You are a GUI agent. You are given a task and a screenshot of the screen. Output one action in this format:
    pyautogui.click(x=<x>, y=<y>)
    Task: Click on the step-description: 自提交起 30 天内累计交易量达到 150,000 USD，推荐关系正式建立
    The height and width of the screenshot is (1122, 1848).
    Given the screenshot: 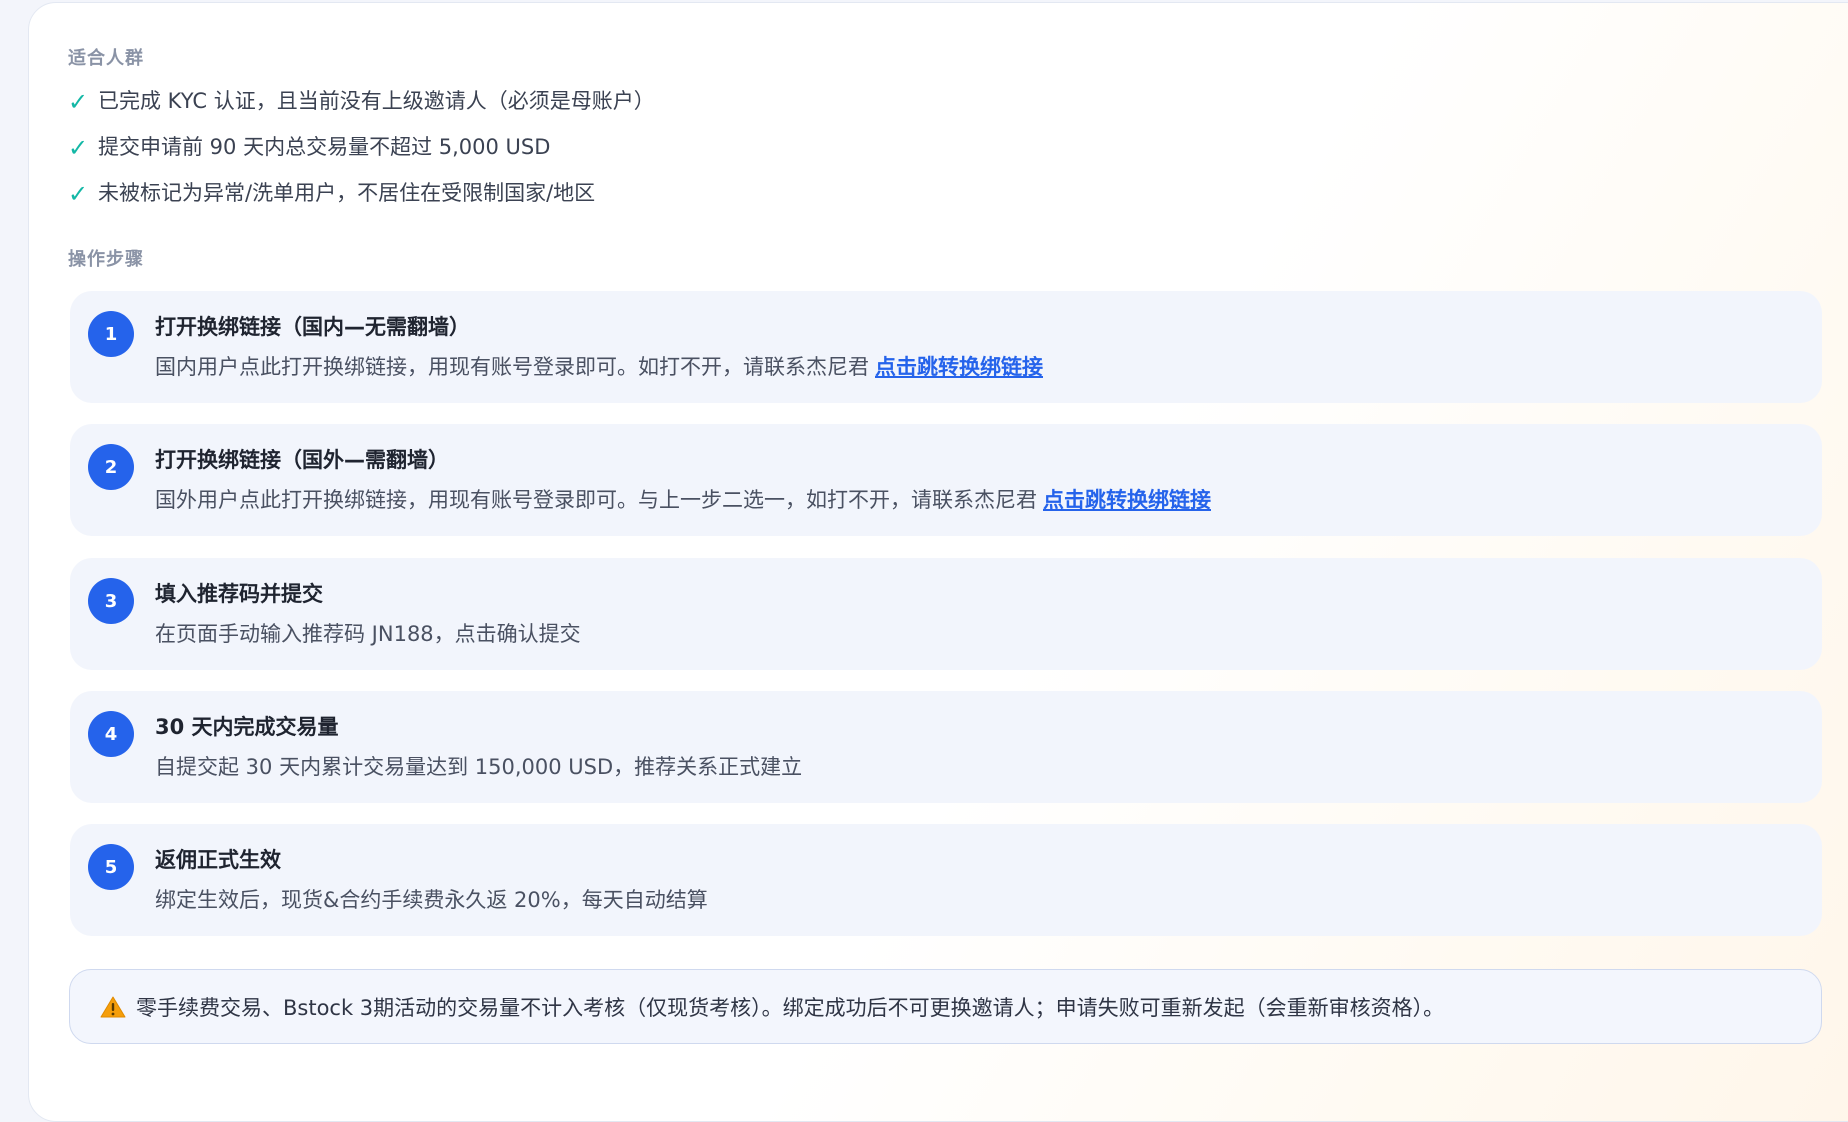 What is the action you would take?
    pyautogui.click(x=479, y=767)
    